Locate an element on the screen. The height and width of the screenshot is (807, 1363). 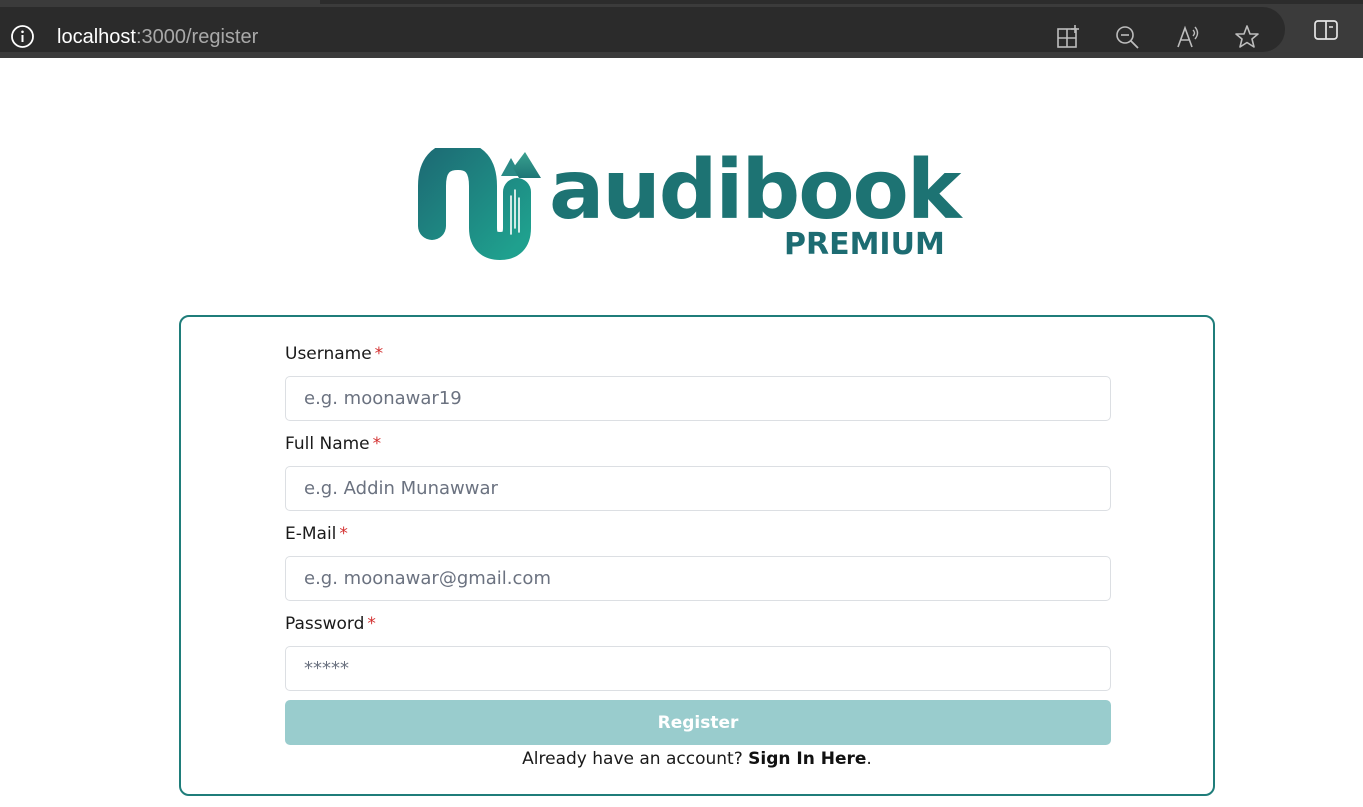
email-label-text: E-Mail is located at coordinates (311, 534).